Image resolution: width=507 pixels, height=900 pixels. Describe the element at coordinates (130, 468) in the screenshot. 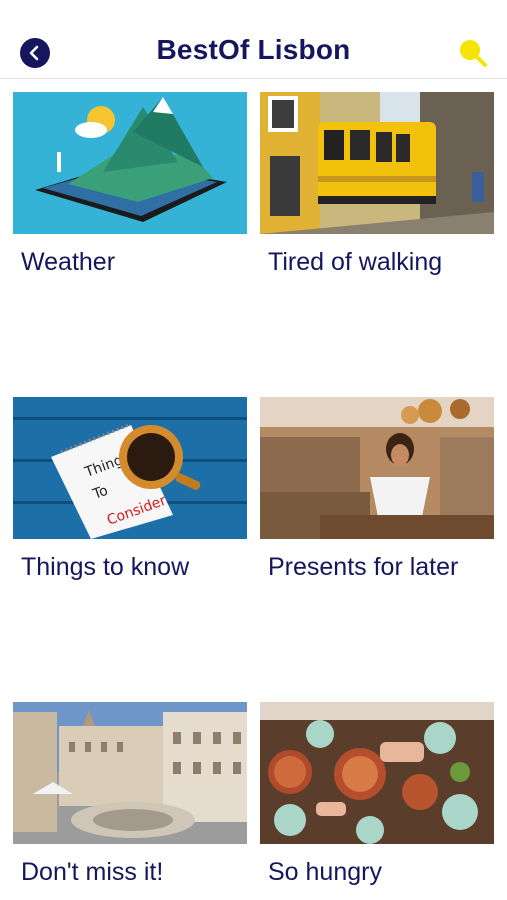

I see `things-to-consider-image: Things To Consider` at that location.